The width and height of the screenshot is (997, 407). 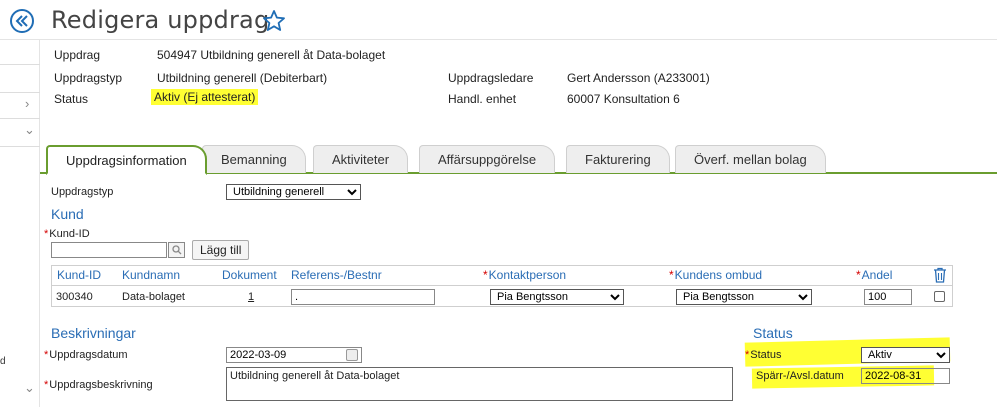 What do you see at coordinates (888, 297) in the screenshot?
I see `andel-input` at bounding box center [888, 297].